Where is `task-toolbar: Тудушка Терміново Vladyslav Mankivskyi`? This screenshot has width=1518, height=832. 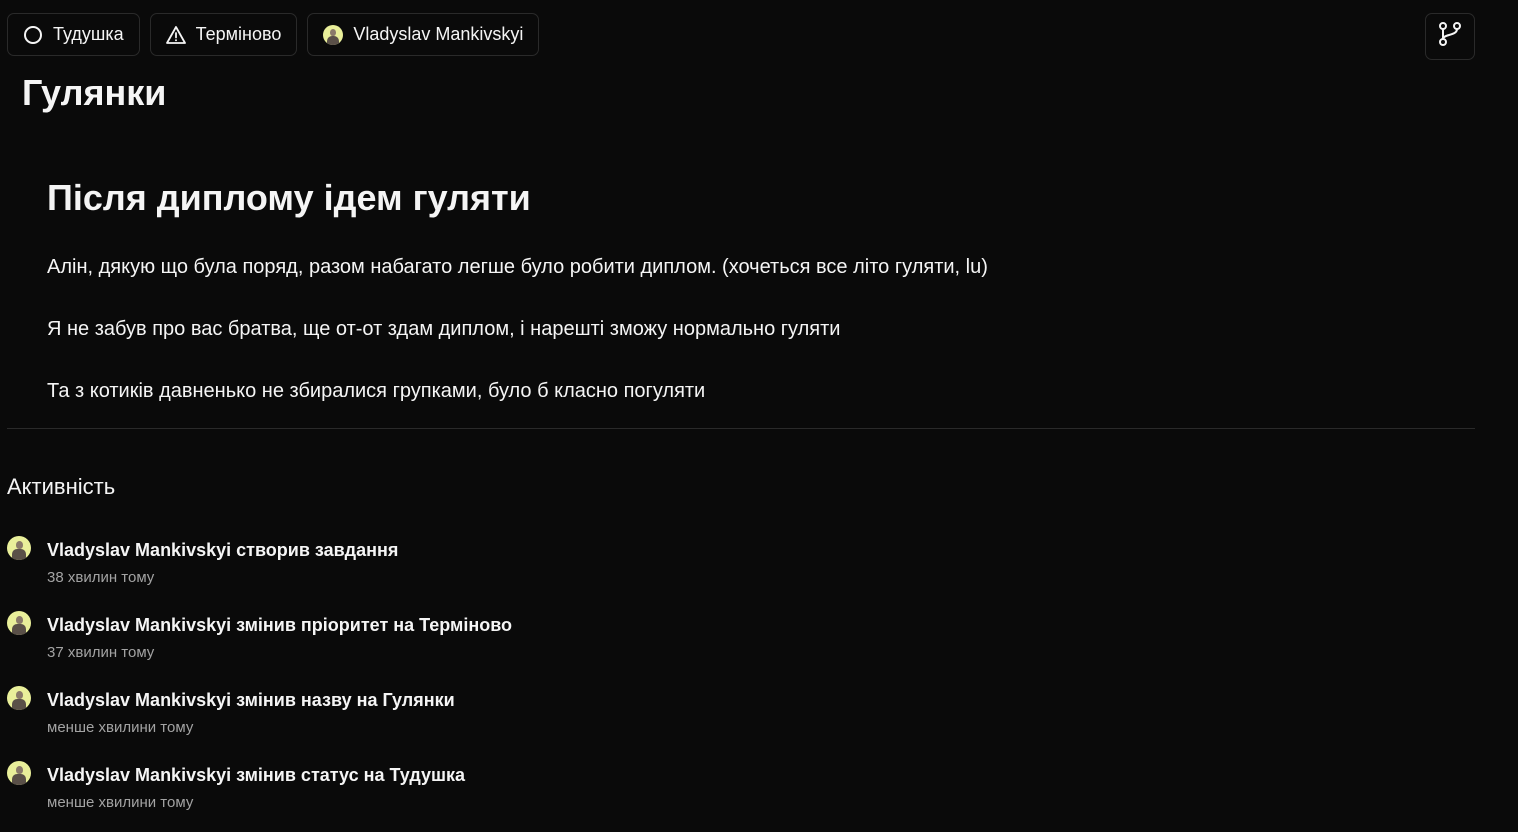
task-toolbar: Тудушка Терміново Vladyslav Mankivskyi is located at coordinates (273, 34).